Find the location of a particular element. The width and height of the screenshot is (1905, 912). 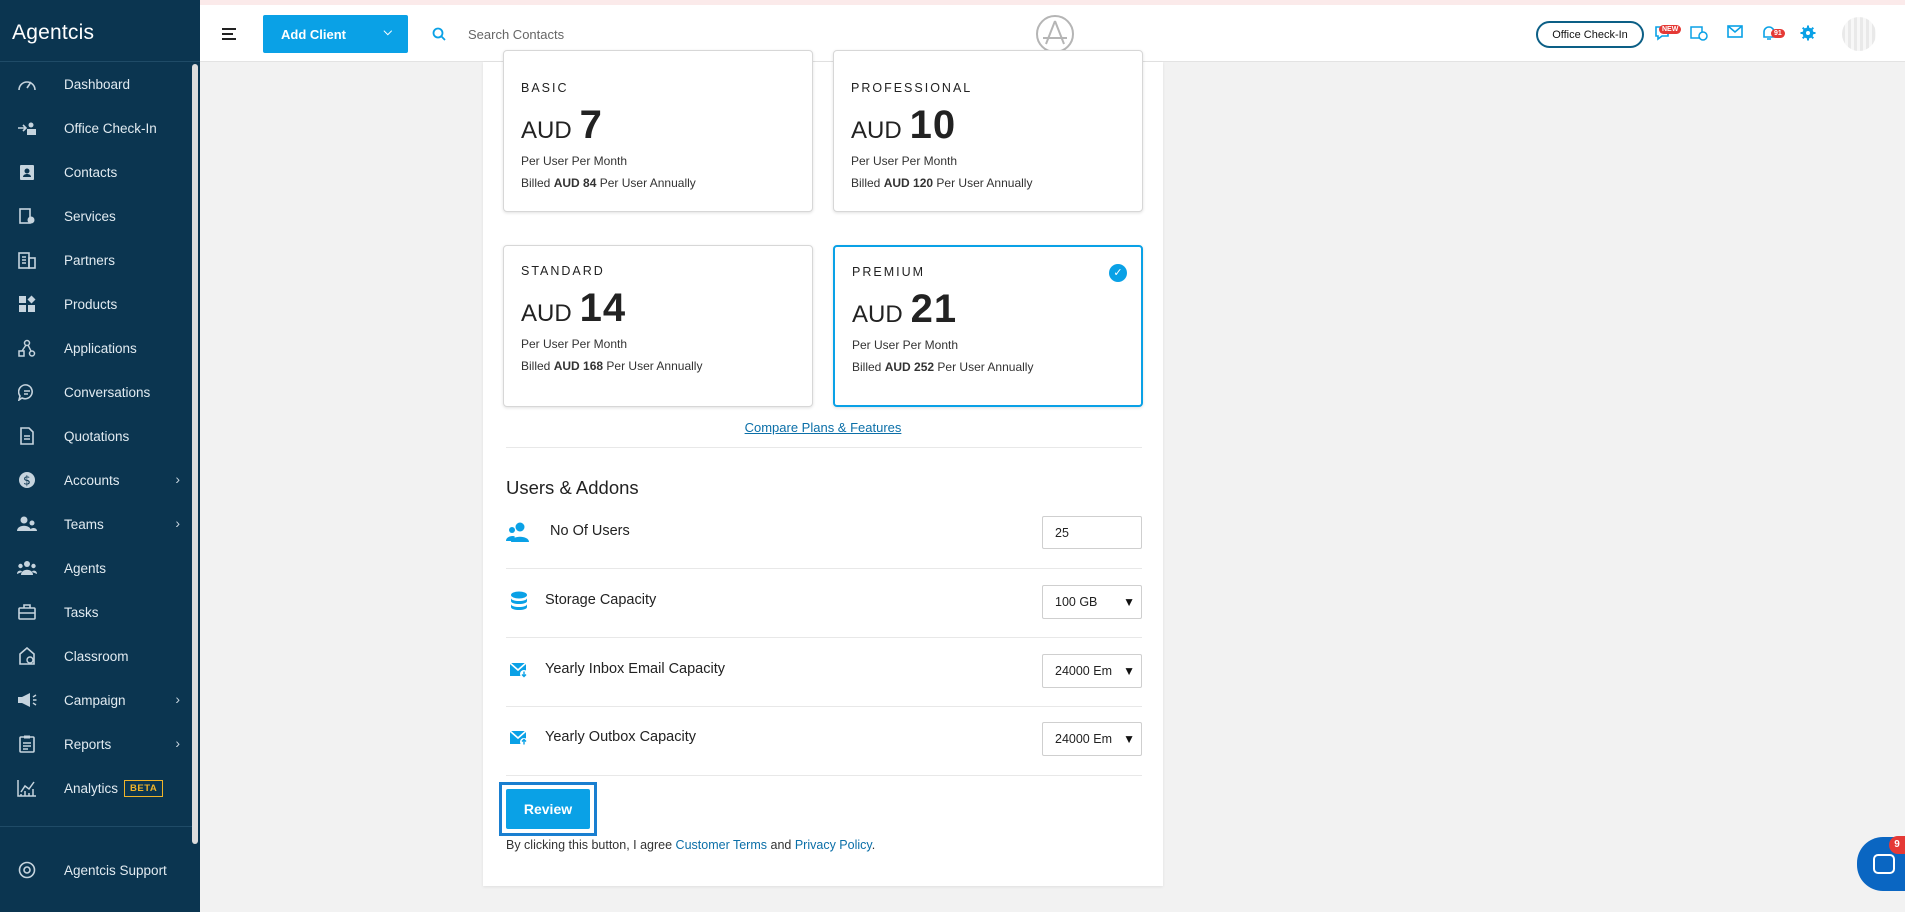

terms-and: and is located at coordinates (781, 845).